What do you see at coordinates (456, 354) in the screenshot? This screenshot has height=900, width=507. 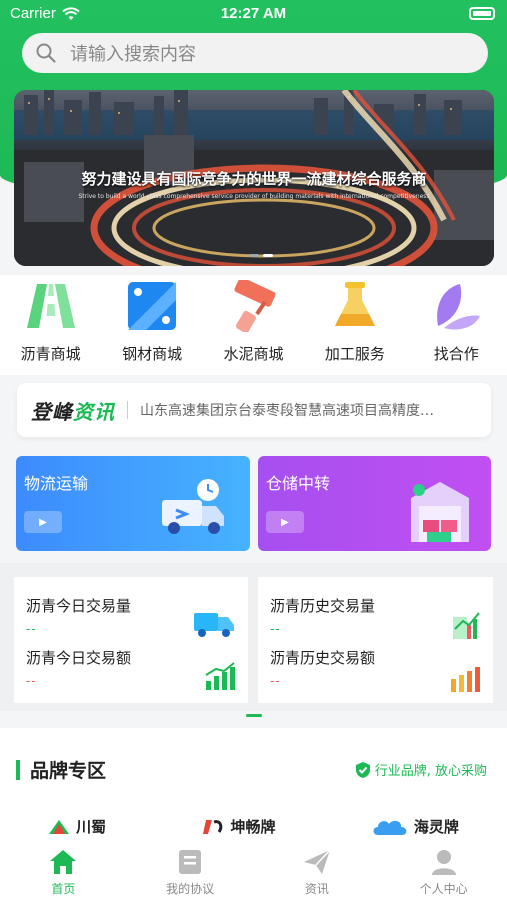 I see `category-label: 找合作` at bounding box center [456, 354].